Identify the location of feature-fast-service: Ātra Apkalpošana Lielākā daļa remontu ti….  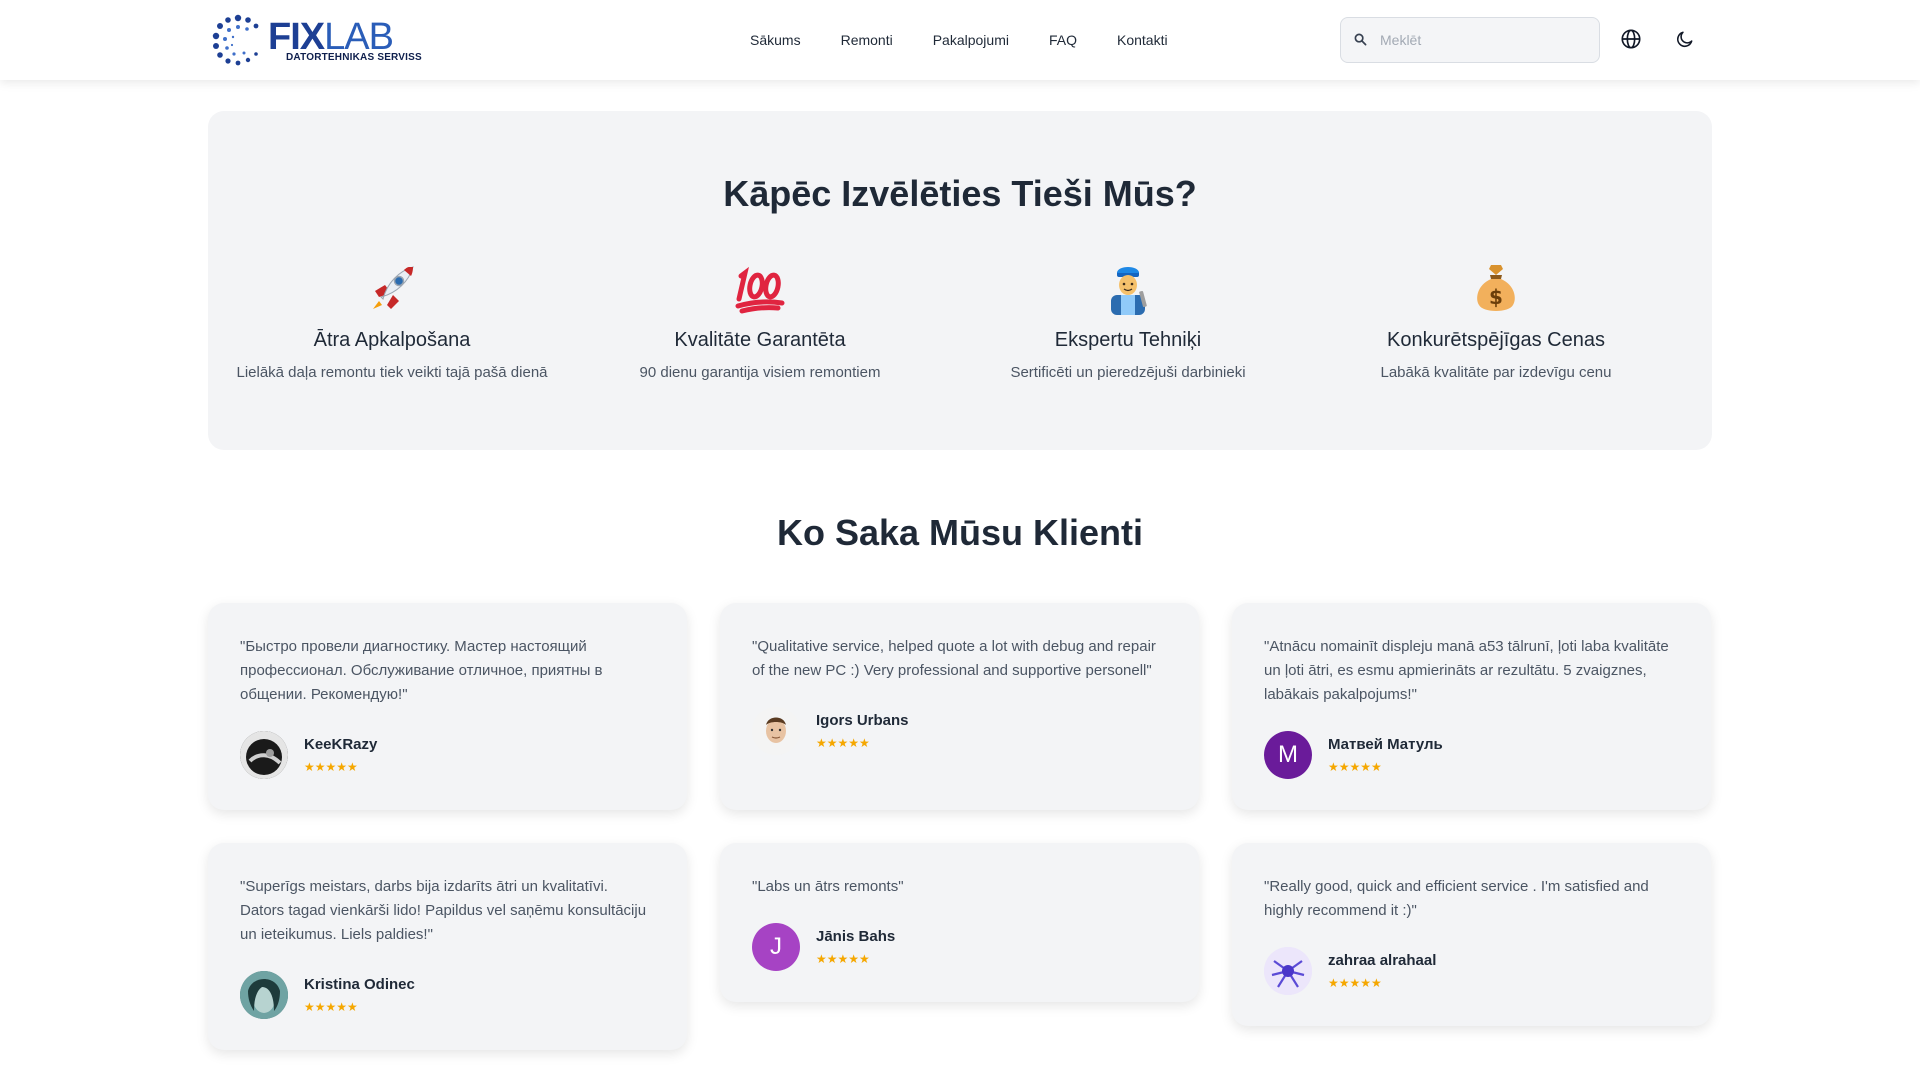
(392, 322).